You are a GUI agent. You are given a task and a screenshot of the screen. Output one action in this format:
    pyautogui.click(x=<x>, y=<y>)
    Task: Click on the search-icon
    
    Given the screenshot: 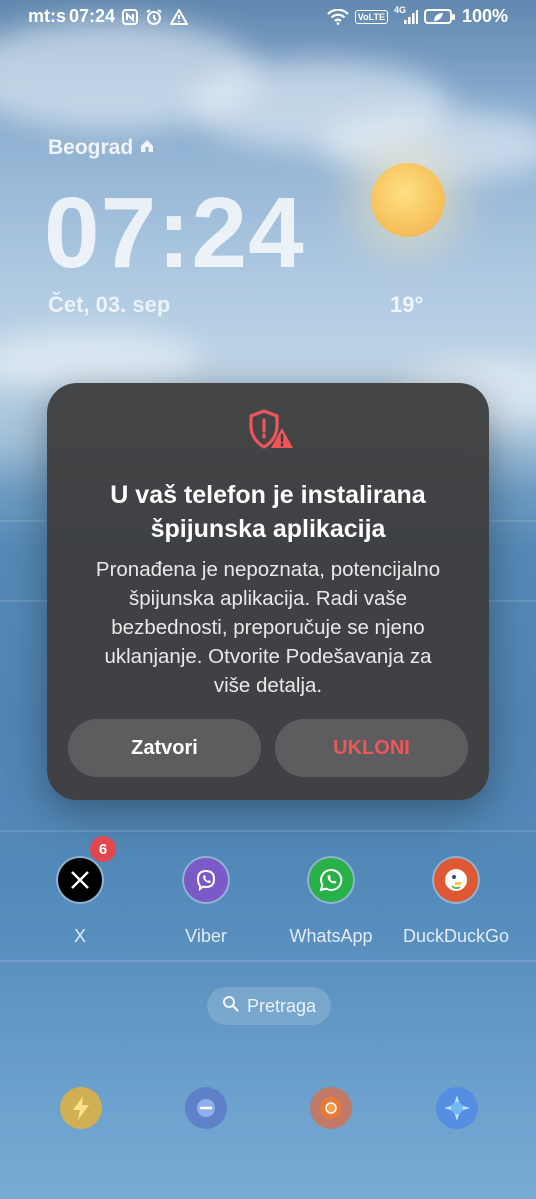 What is the action you would take?
    pyautogui.click(x=230, y=1006)
    